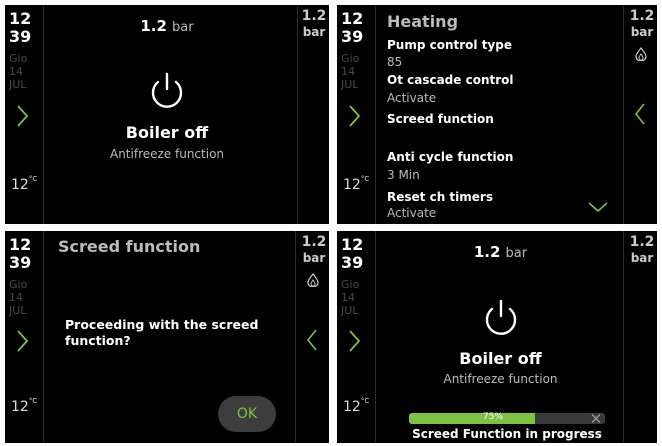  I want to click on menu-title: Heating, so click(423, 21).